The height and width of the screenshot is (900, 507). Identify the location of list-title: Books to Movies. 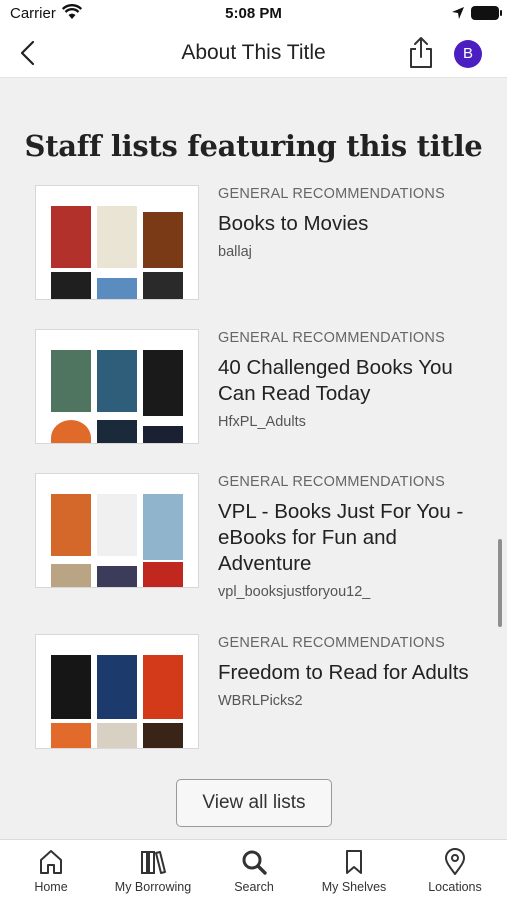
(348, 224).